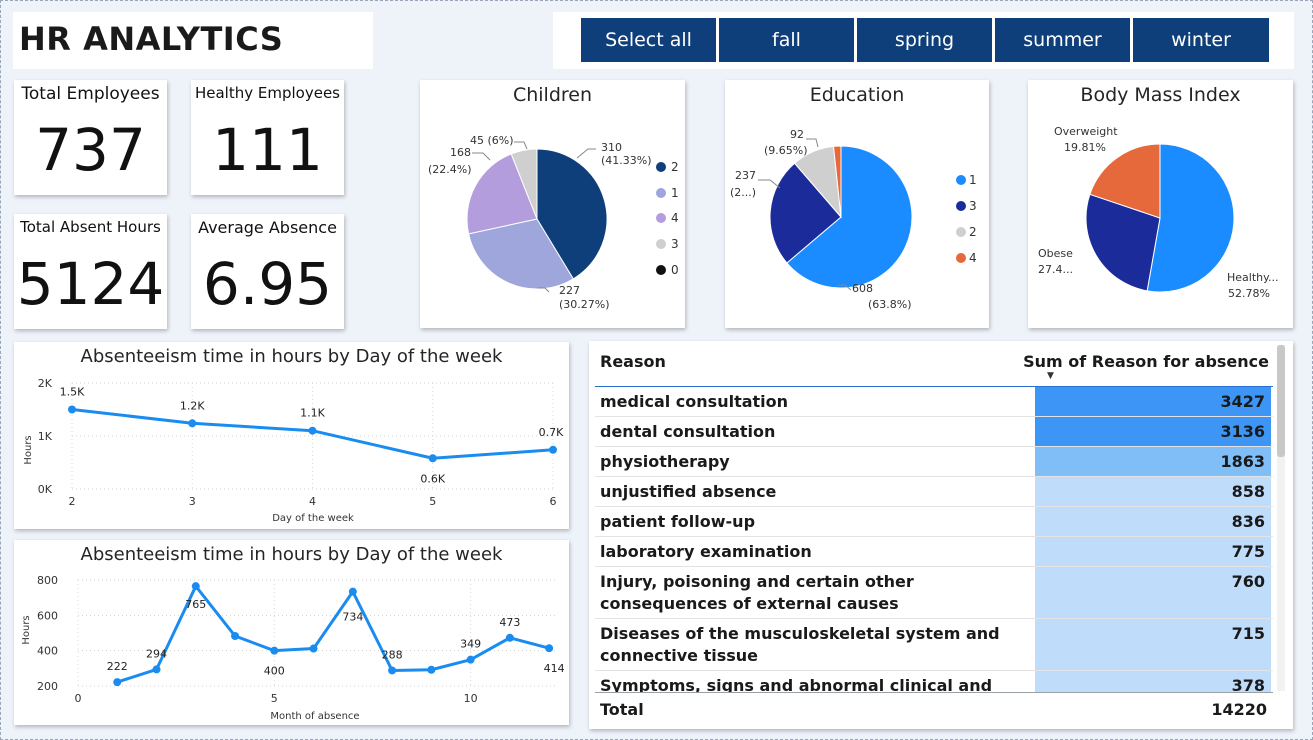 This screenshot has height=740, width=1313. I want to click on scrollbar-thumb, so click(1281, 401).